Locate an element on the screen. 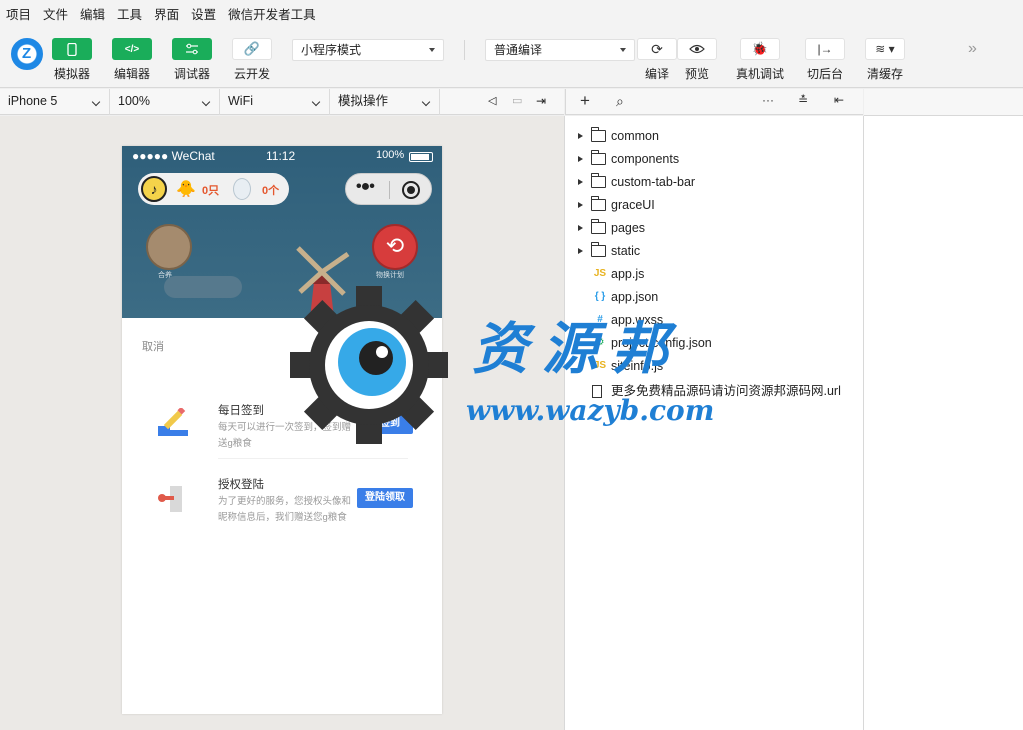  cancel-button: 取消 is located at coordinates (153, 346).